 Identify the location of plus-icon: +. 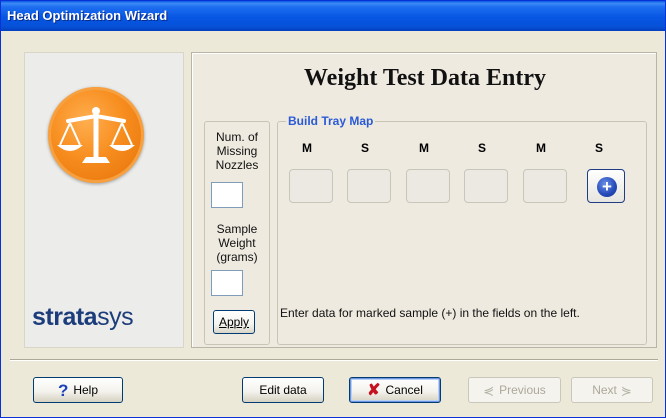
(607, 187).